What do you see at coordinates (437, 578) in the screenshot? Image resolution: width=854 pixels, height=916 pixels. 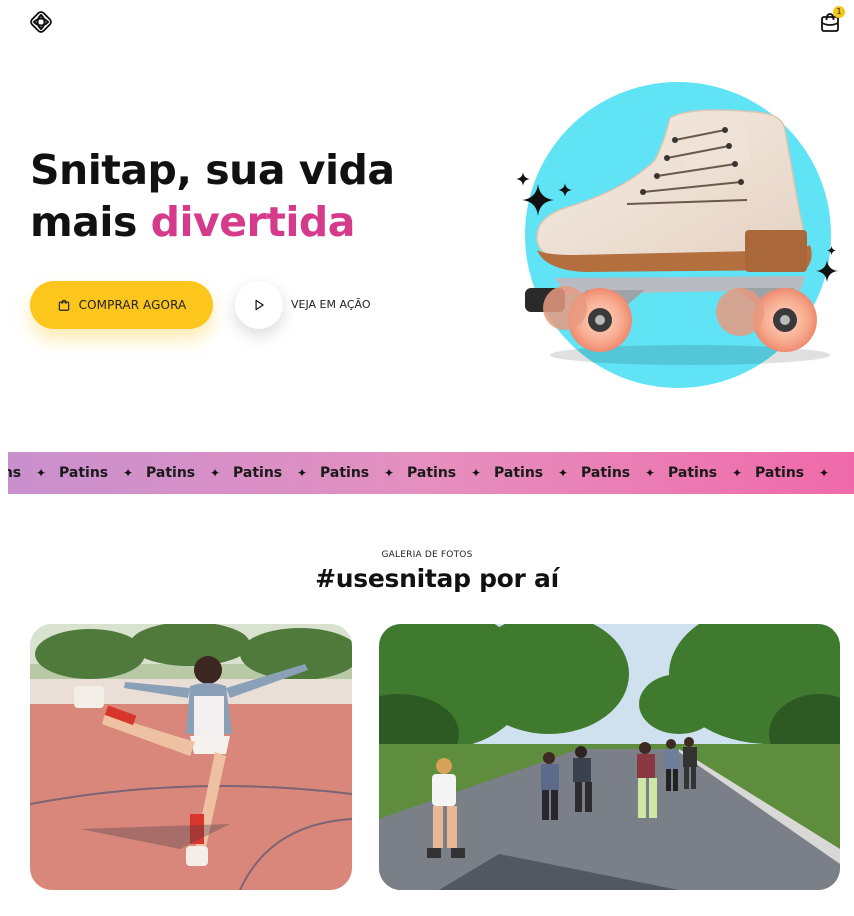 I see `gallery-title: #usesnitap por aí` at bounding box center [437, 578].